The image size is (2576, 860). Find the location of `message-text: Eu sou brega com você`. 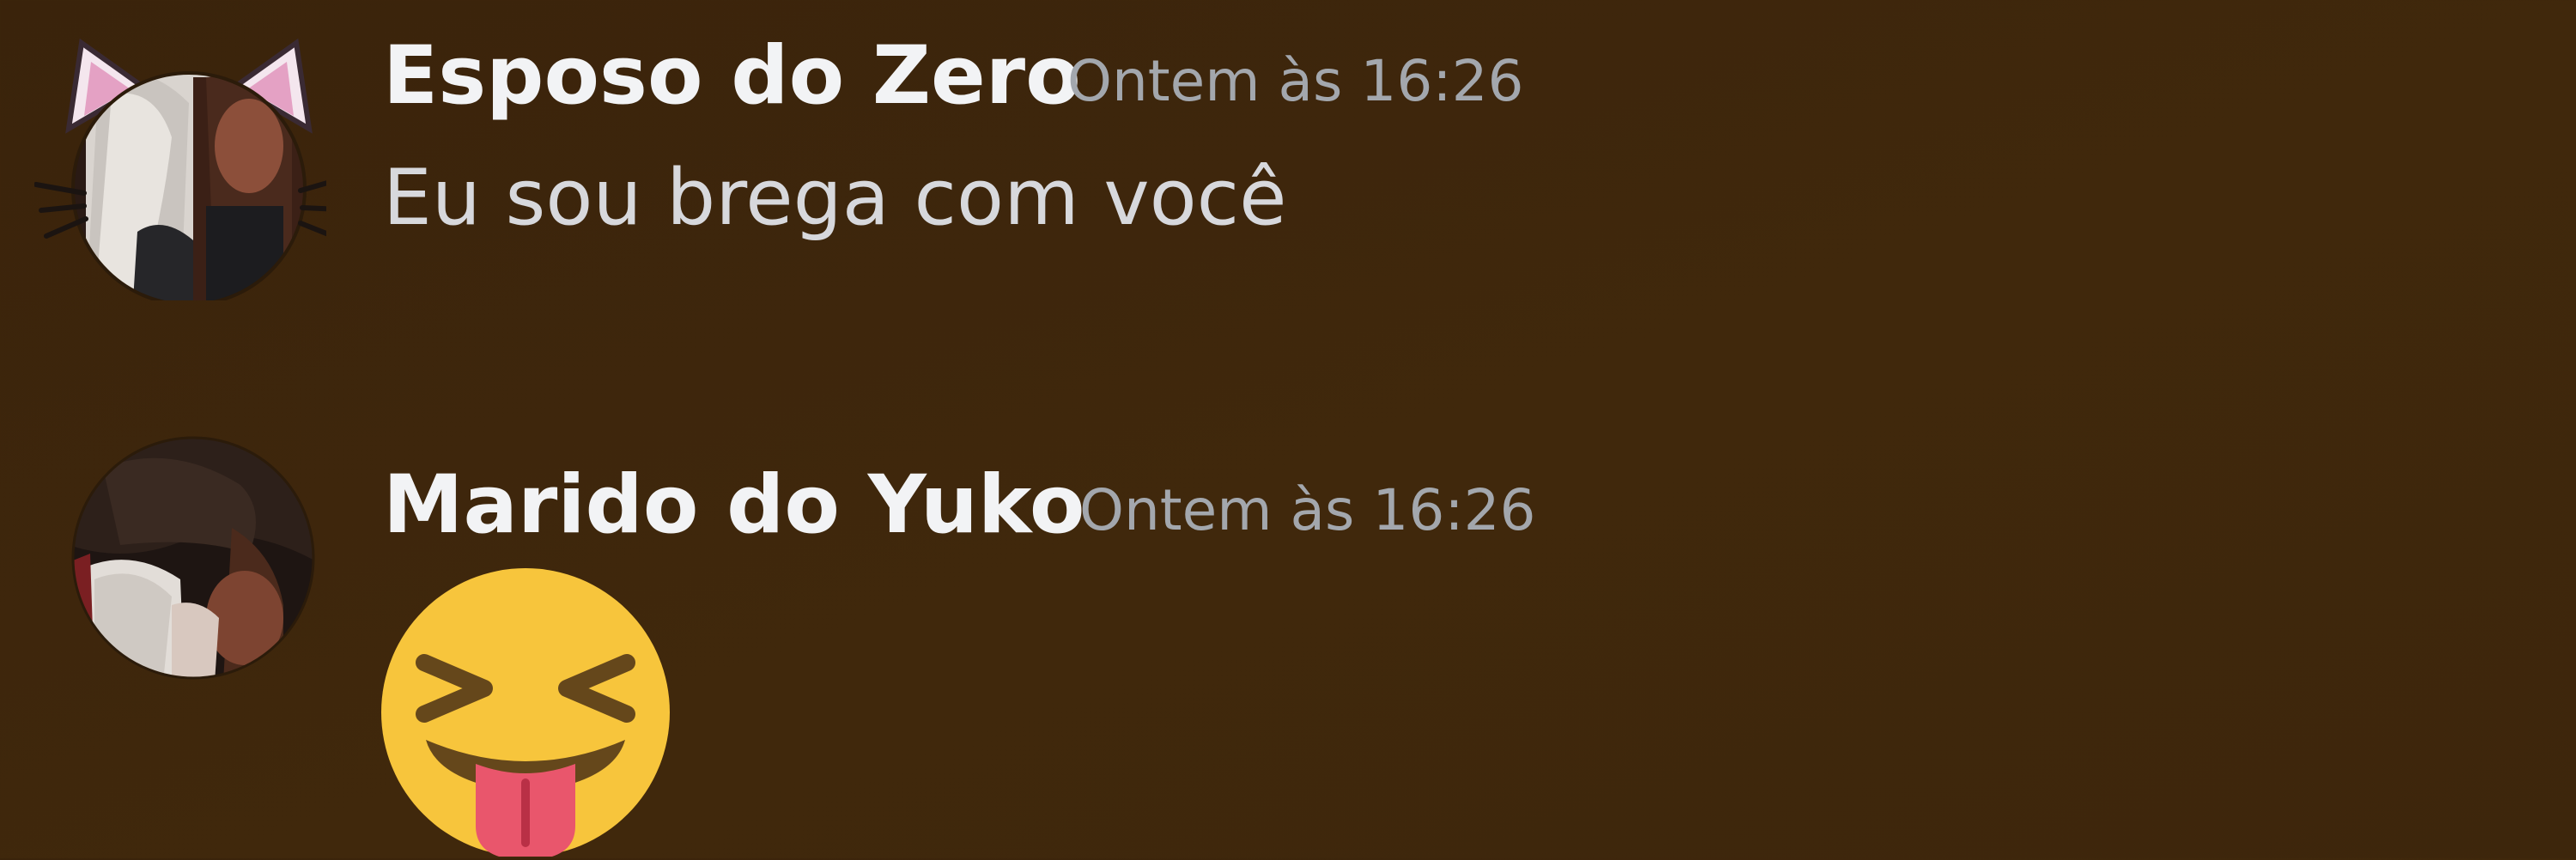

message-text: Eu sou brega com você is located at coordinates (835, 198).